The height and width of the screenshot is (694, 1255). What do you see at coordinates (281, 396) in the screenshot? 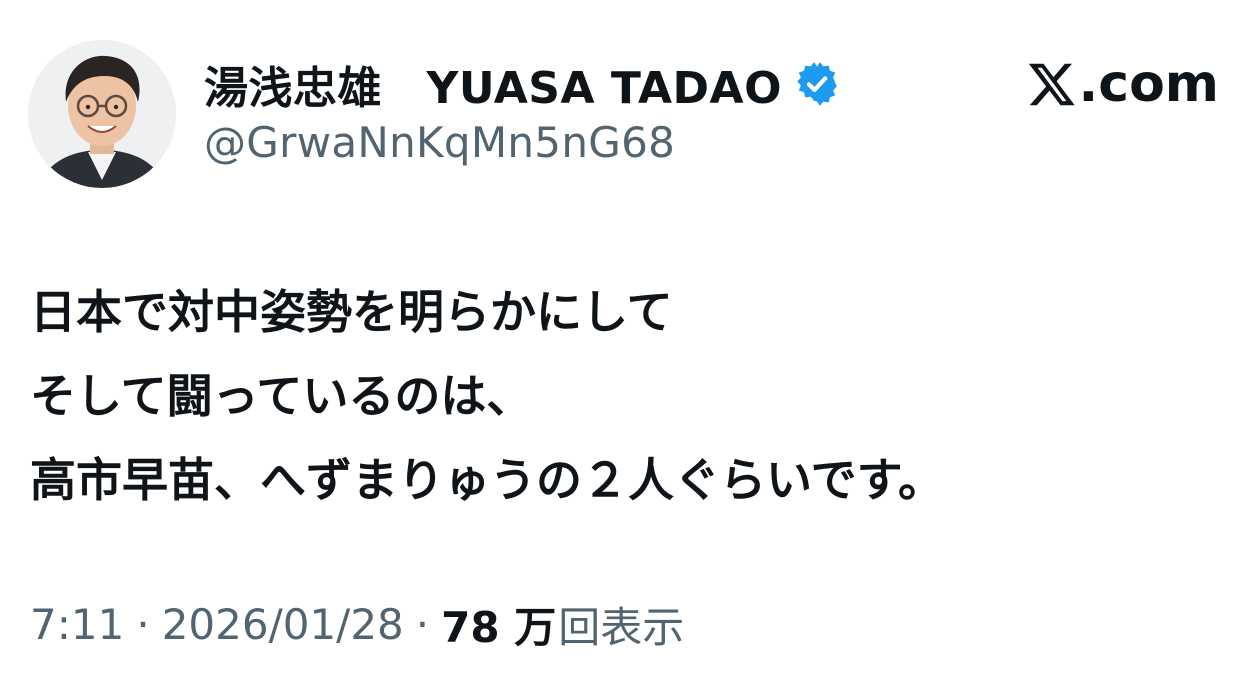
I see `tweet-text-line: そして闘っているのは、` at bounding box center [281, 396].